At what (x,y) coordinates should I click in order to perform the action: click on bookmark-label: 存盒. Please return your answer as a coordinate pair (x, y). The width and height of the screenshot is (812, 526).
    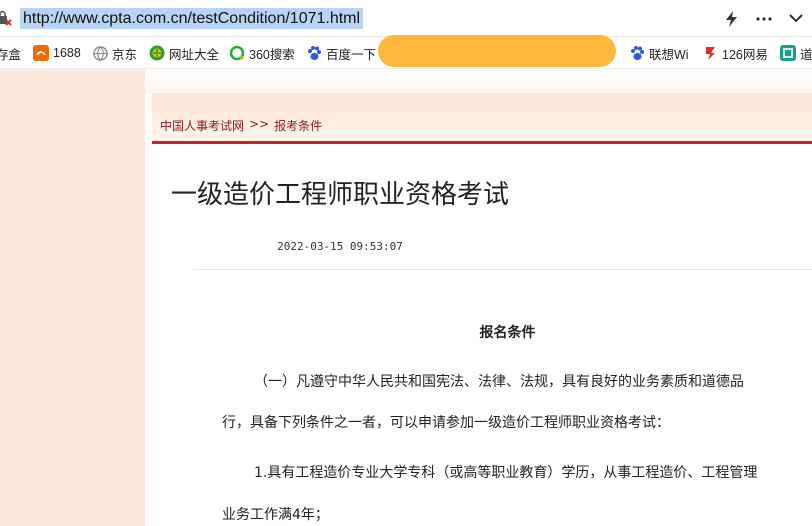
    Looking at the image, I should click on (11, 54).